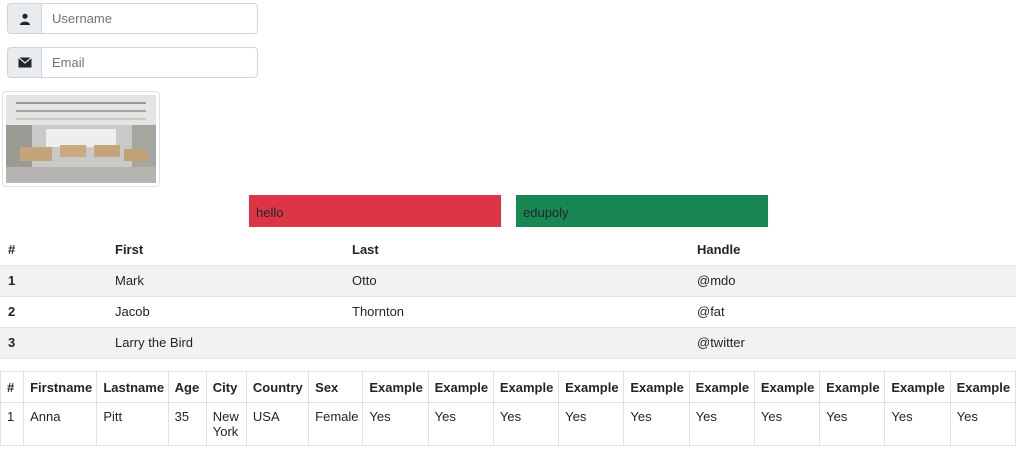 Image resolution: width=1016 pixels, height=455 pixels. What do you see at coordinates (225, 250) in the screenshot?
I see `header-cell: First` at bounding box center [225, 250].